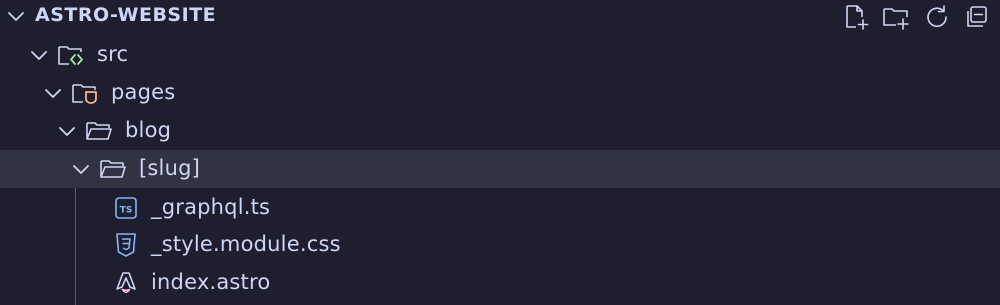  I want to click on typescript-icon: TS, so click(126, 208).